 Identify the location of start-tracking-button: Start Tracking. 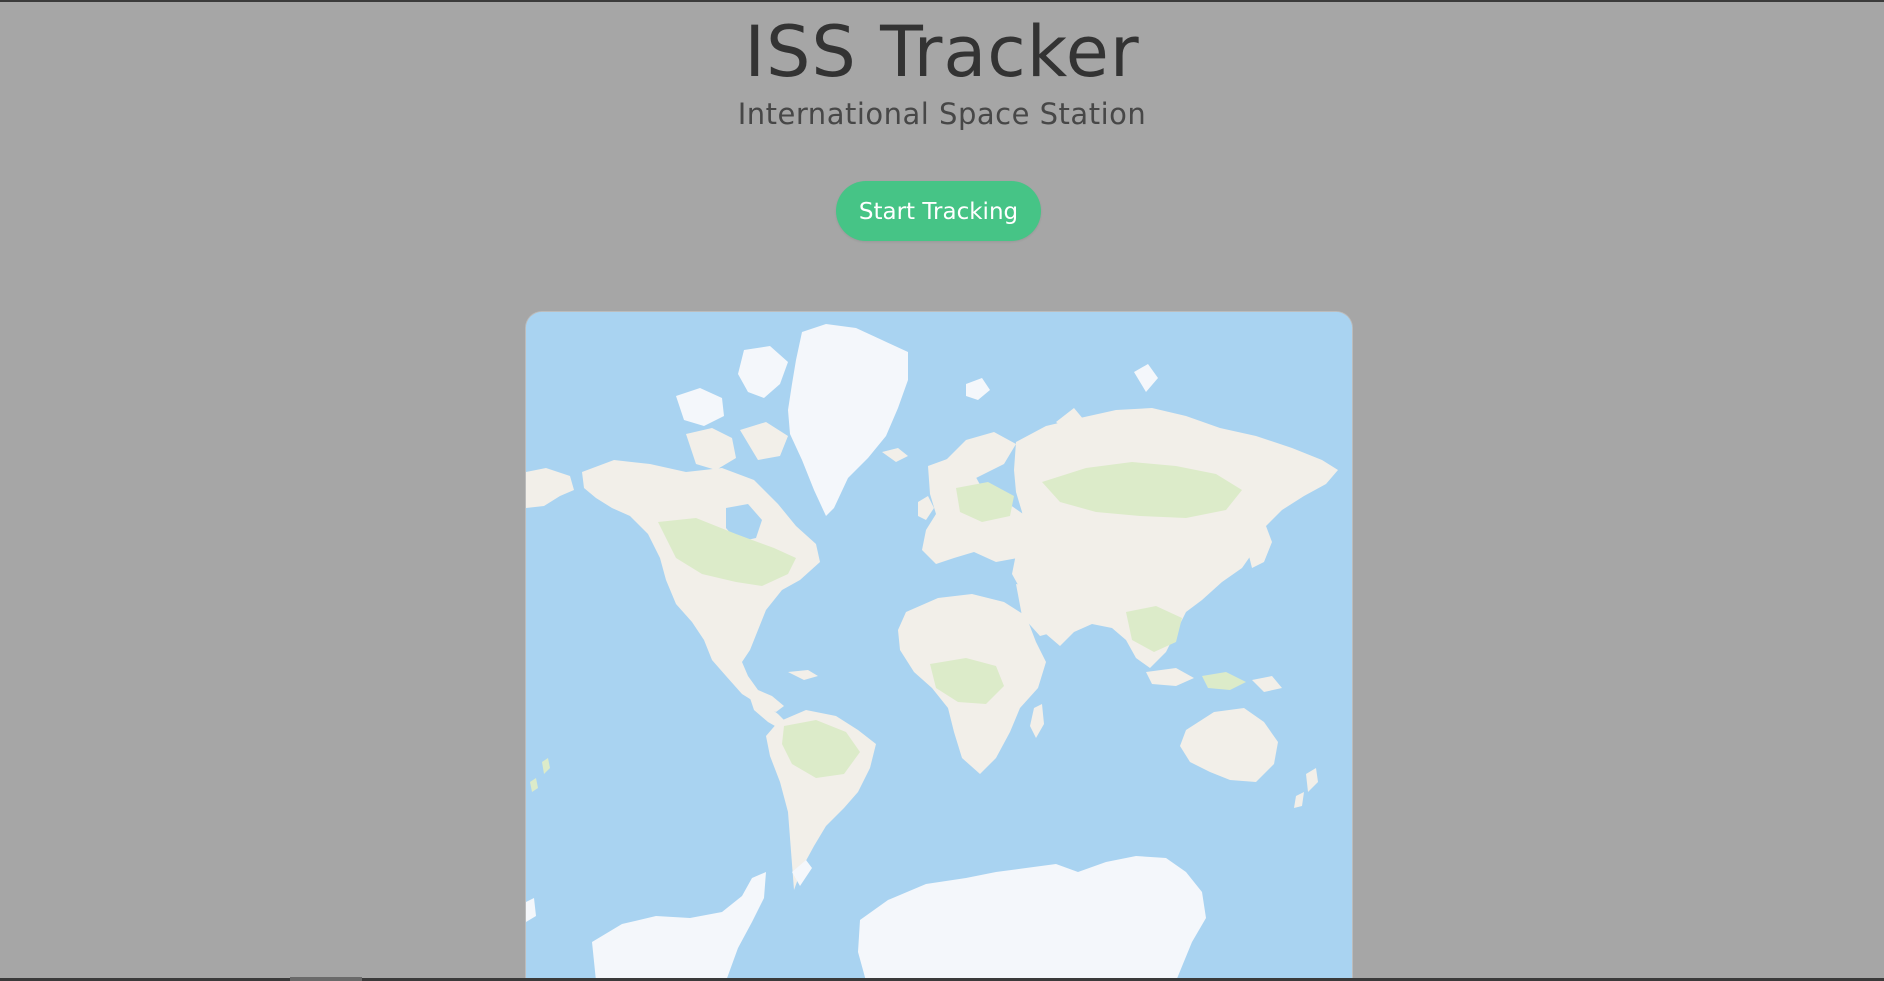
(938, 211).